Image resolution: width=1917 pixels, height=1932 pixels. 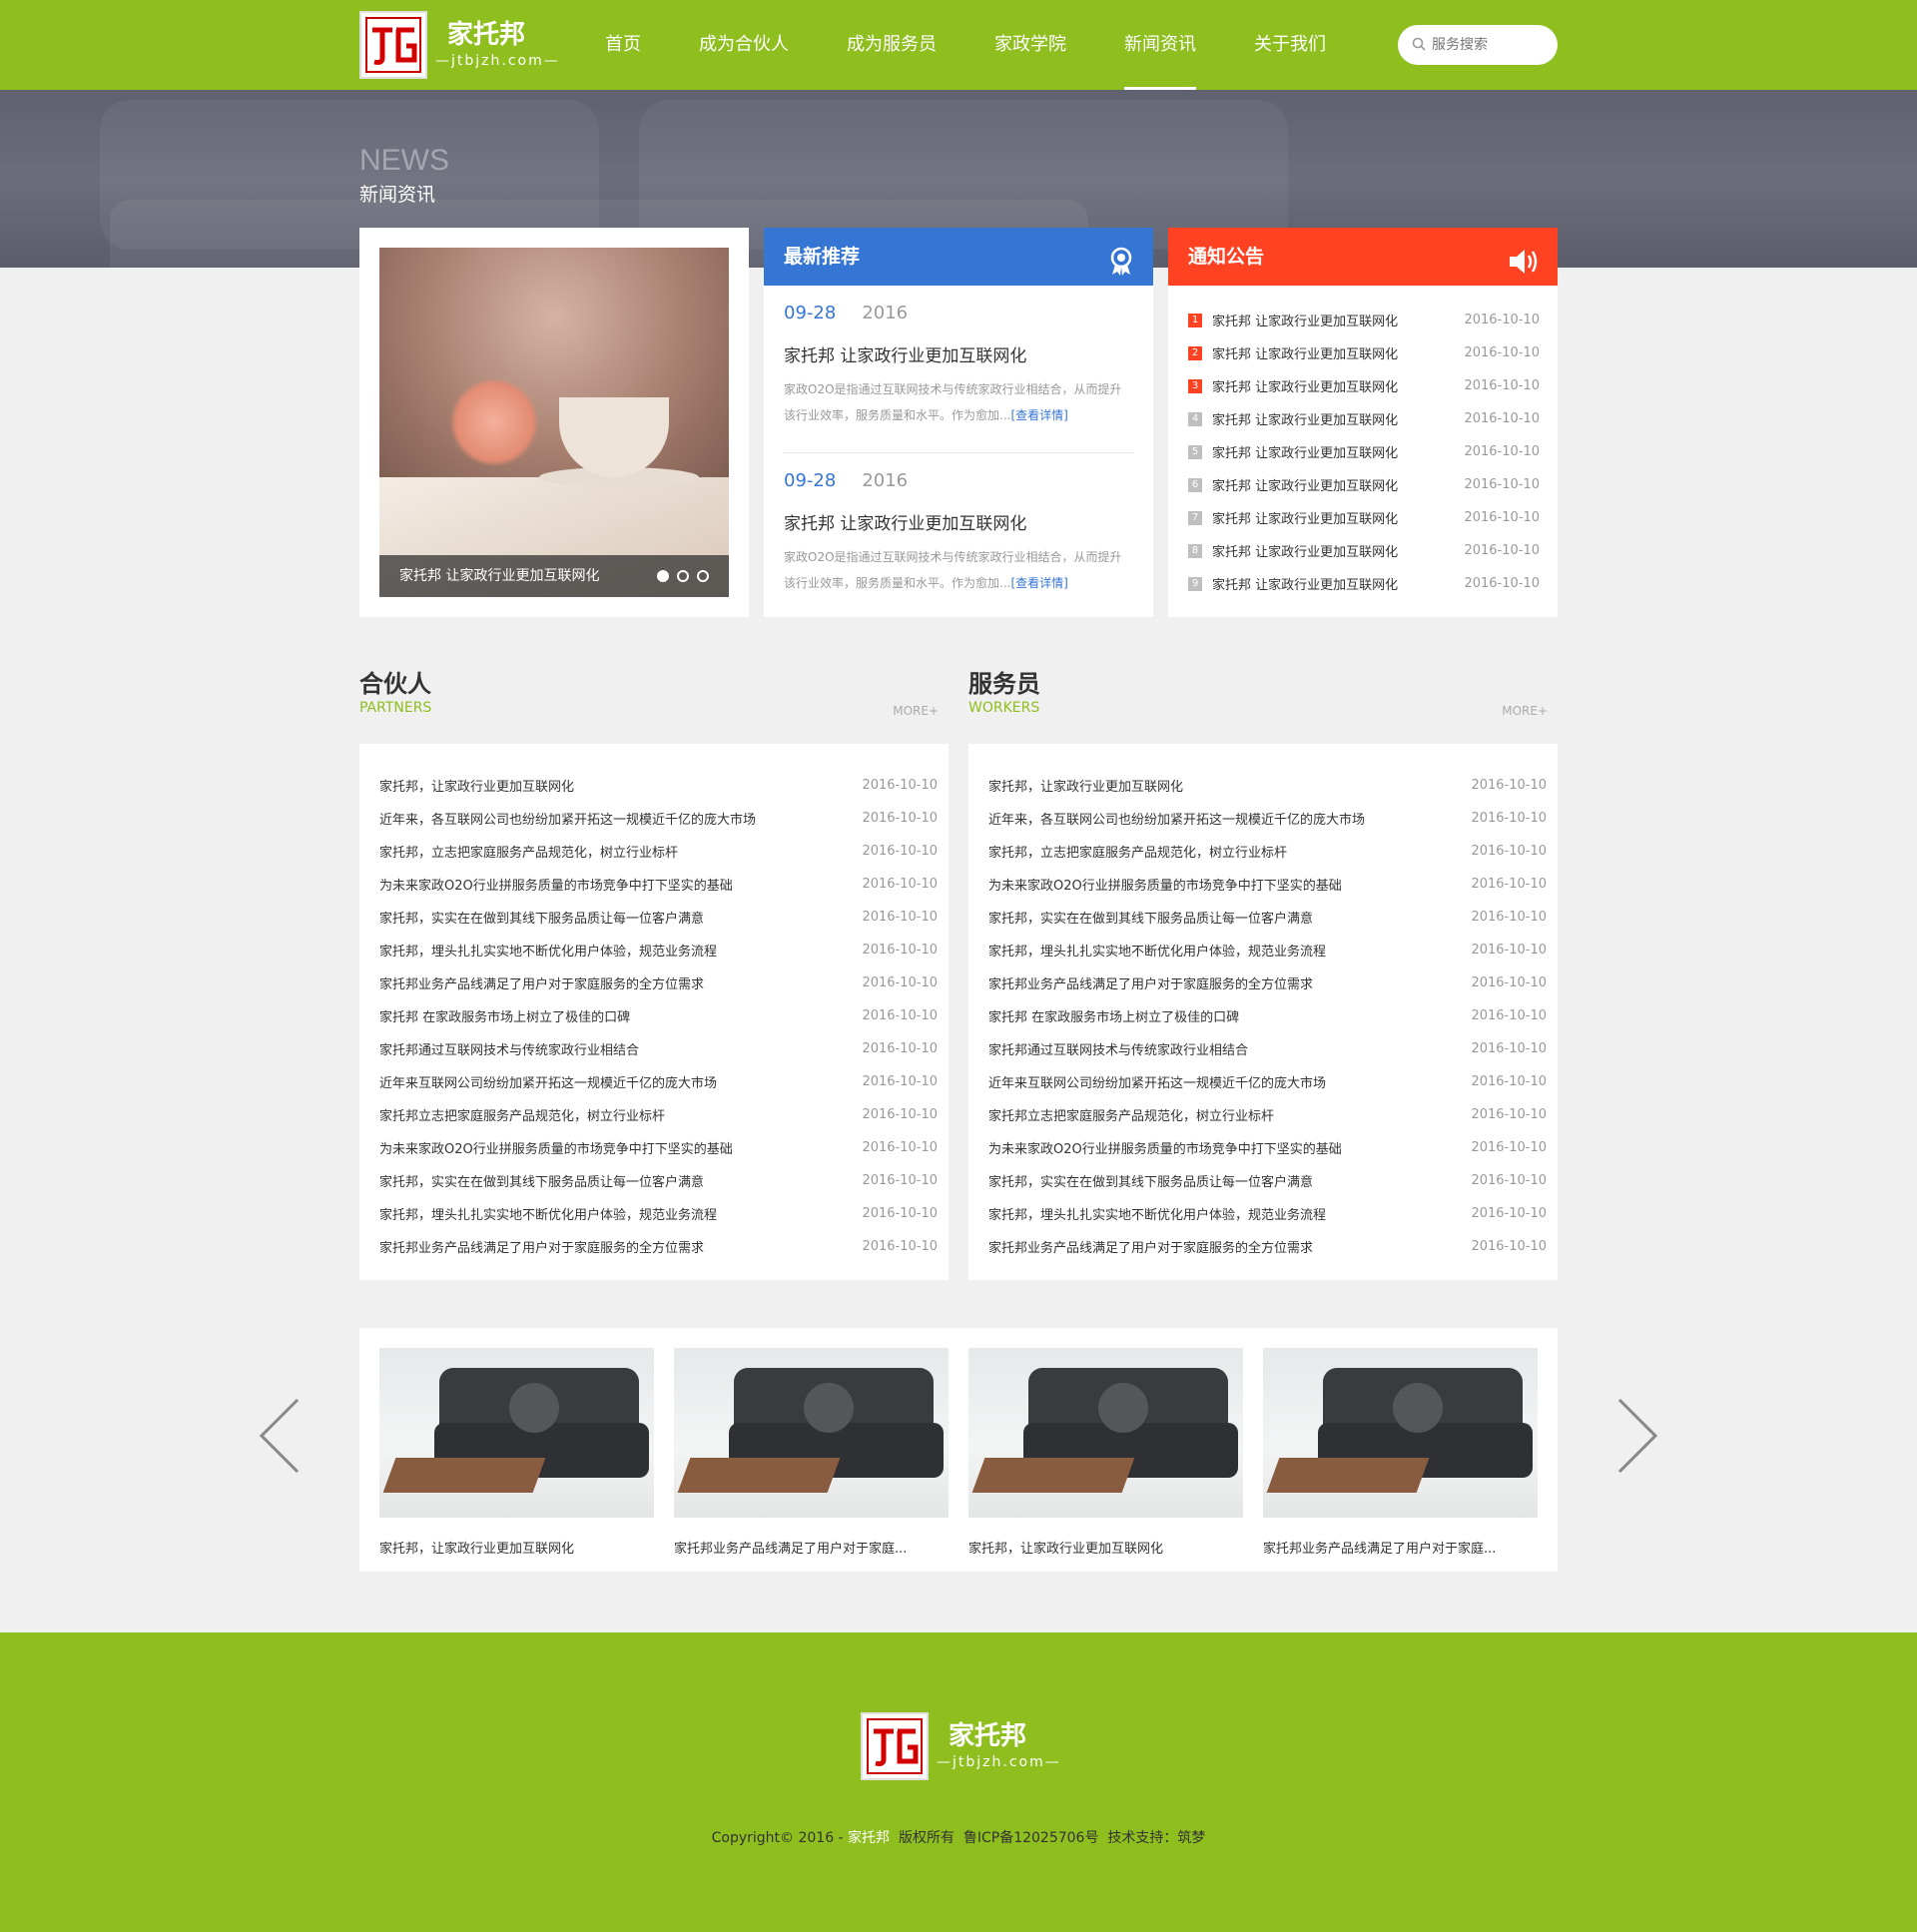 What do you see at coordinates (459, 45) in the screenshot?
I see `site-logo: 家托邦 —jtbjzh.com—` at bounding box center [459, 45].